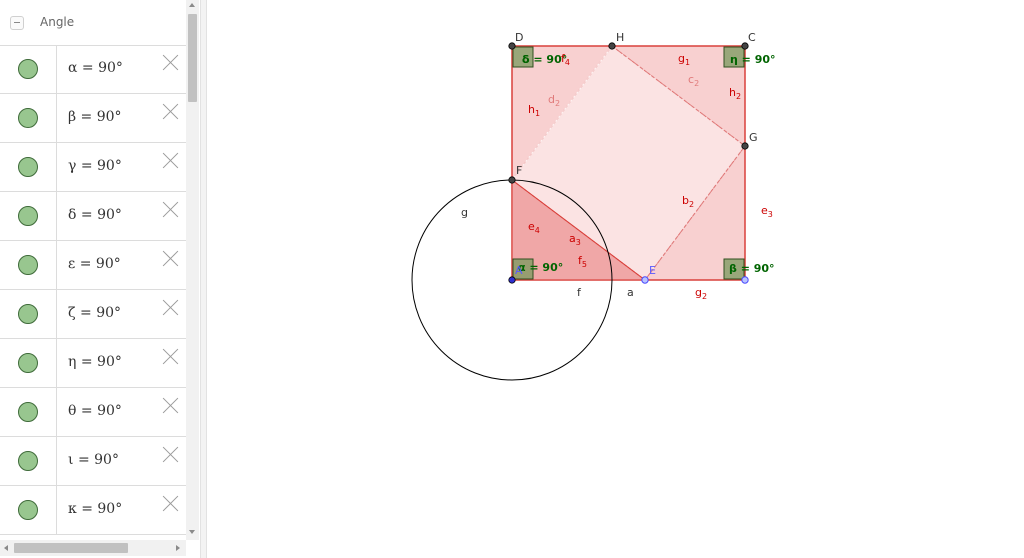 The width and height of the screenshot is (1024, 558). What do you see at coordinates (652, 270) in the screenshot?
I see `label-E: E` at bounding box center [652, 270].